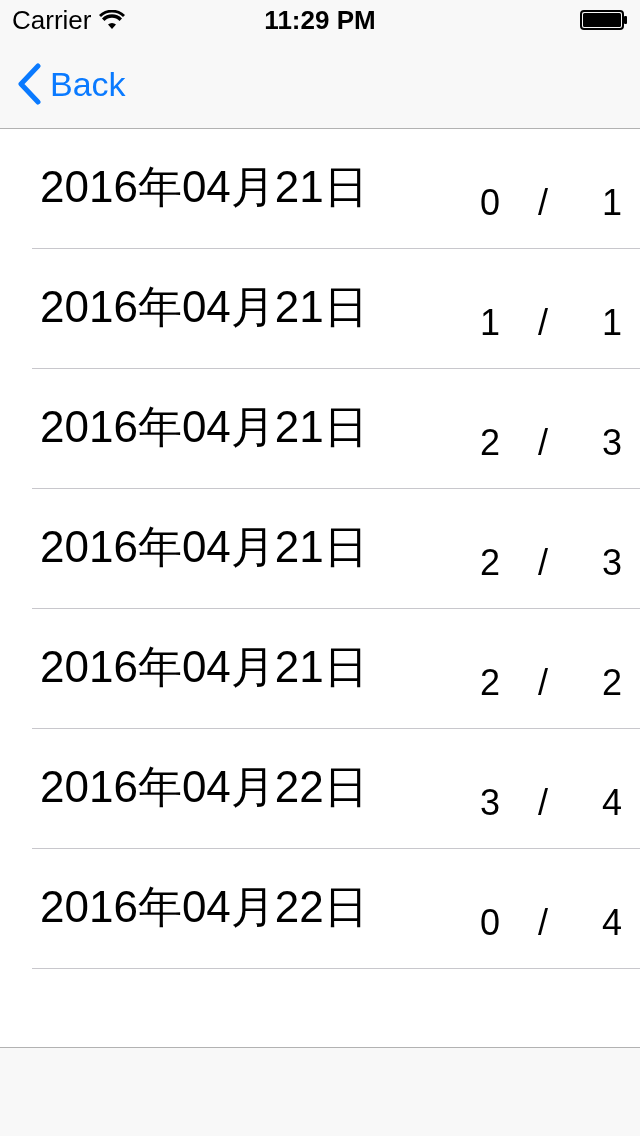  I want to click on list-row: 2016年04月21日 2 / 2, so click(336, 669).